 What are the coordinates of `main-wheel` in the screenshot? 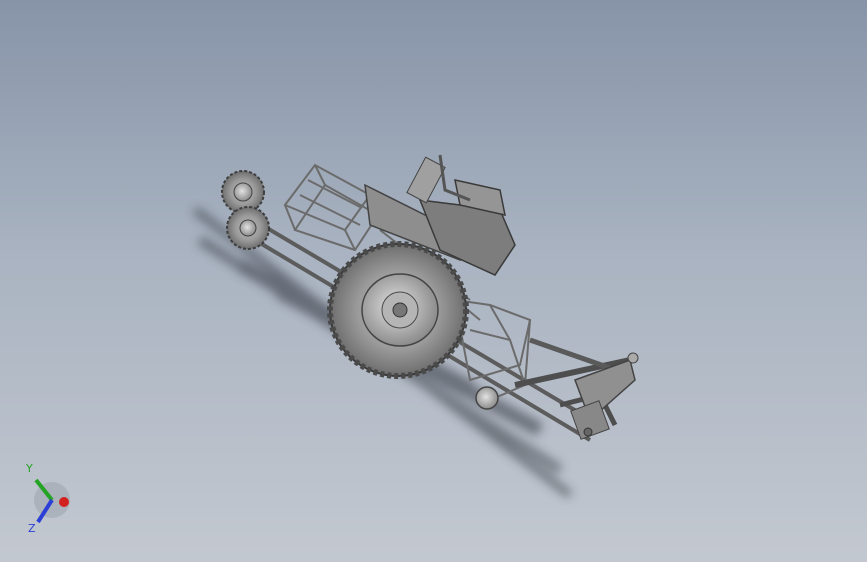 It's located at (398, 310).